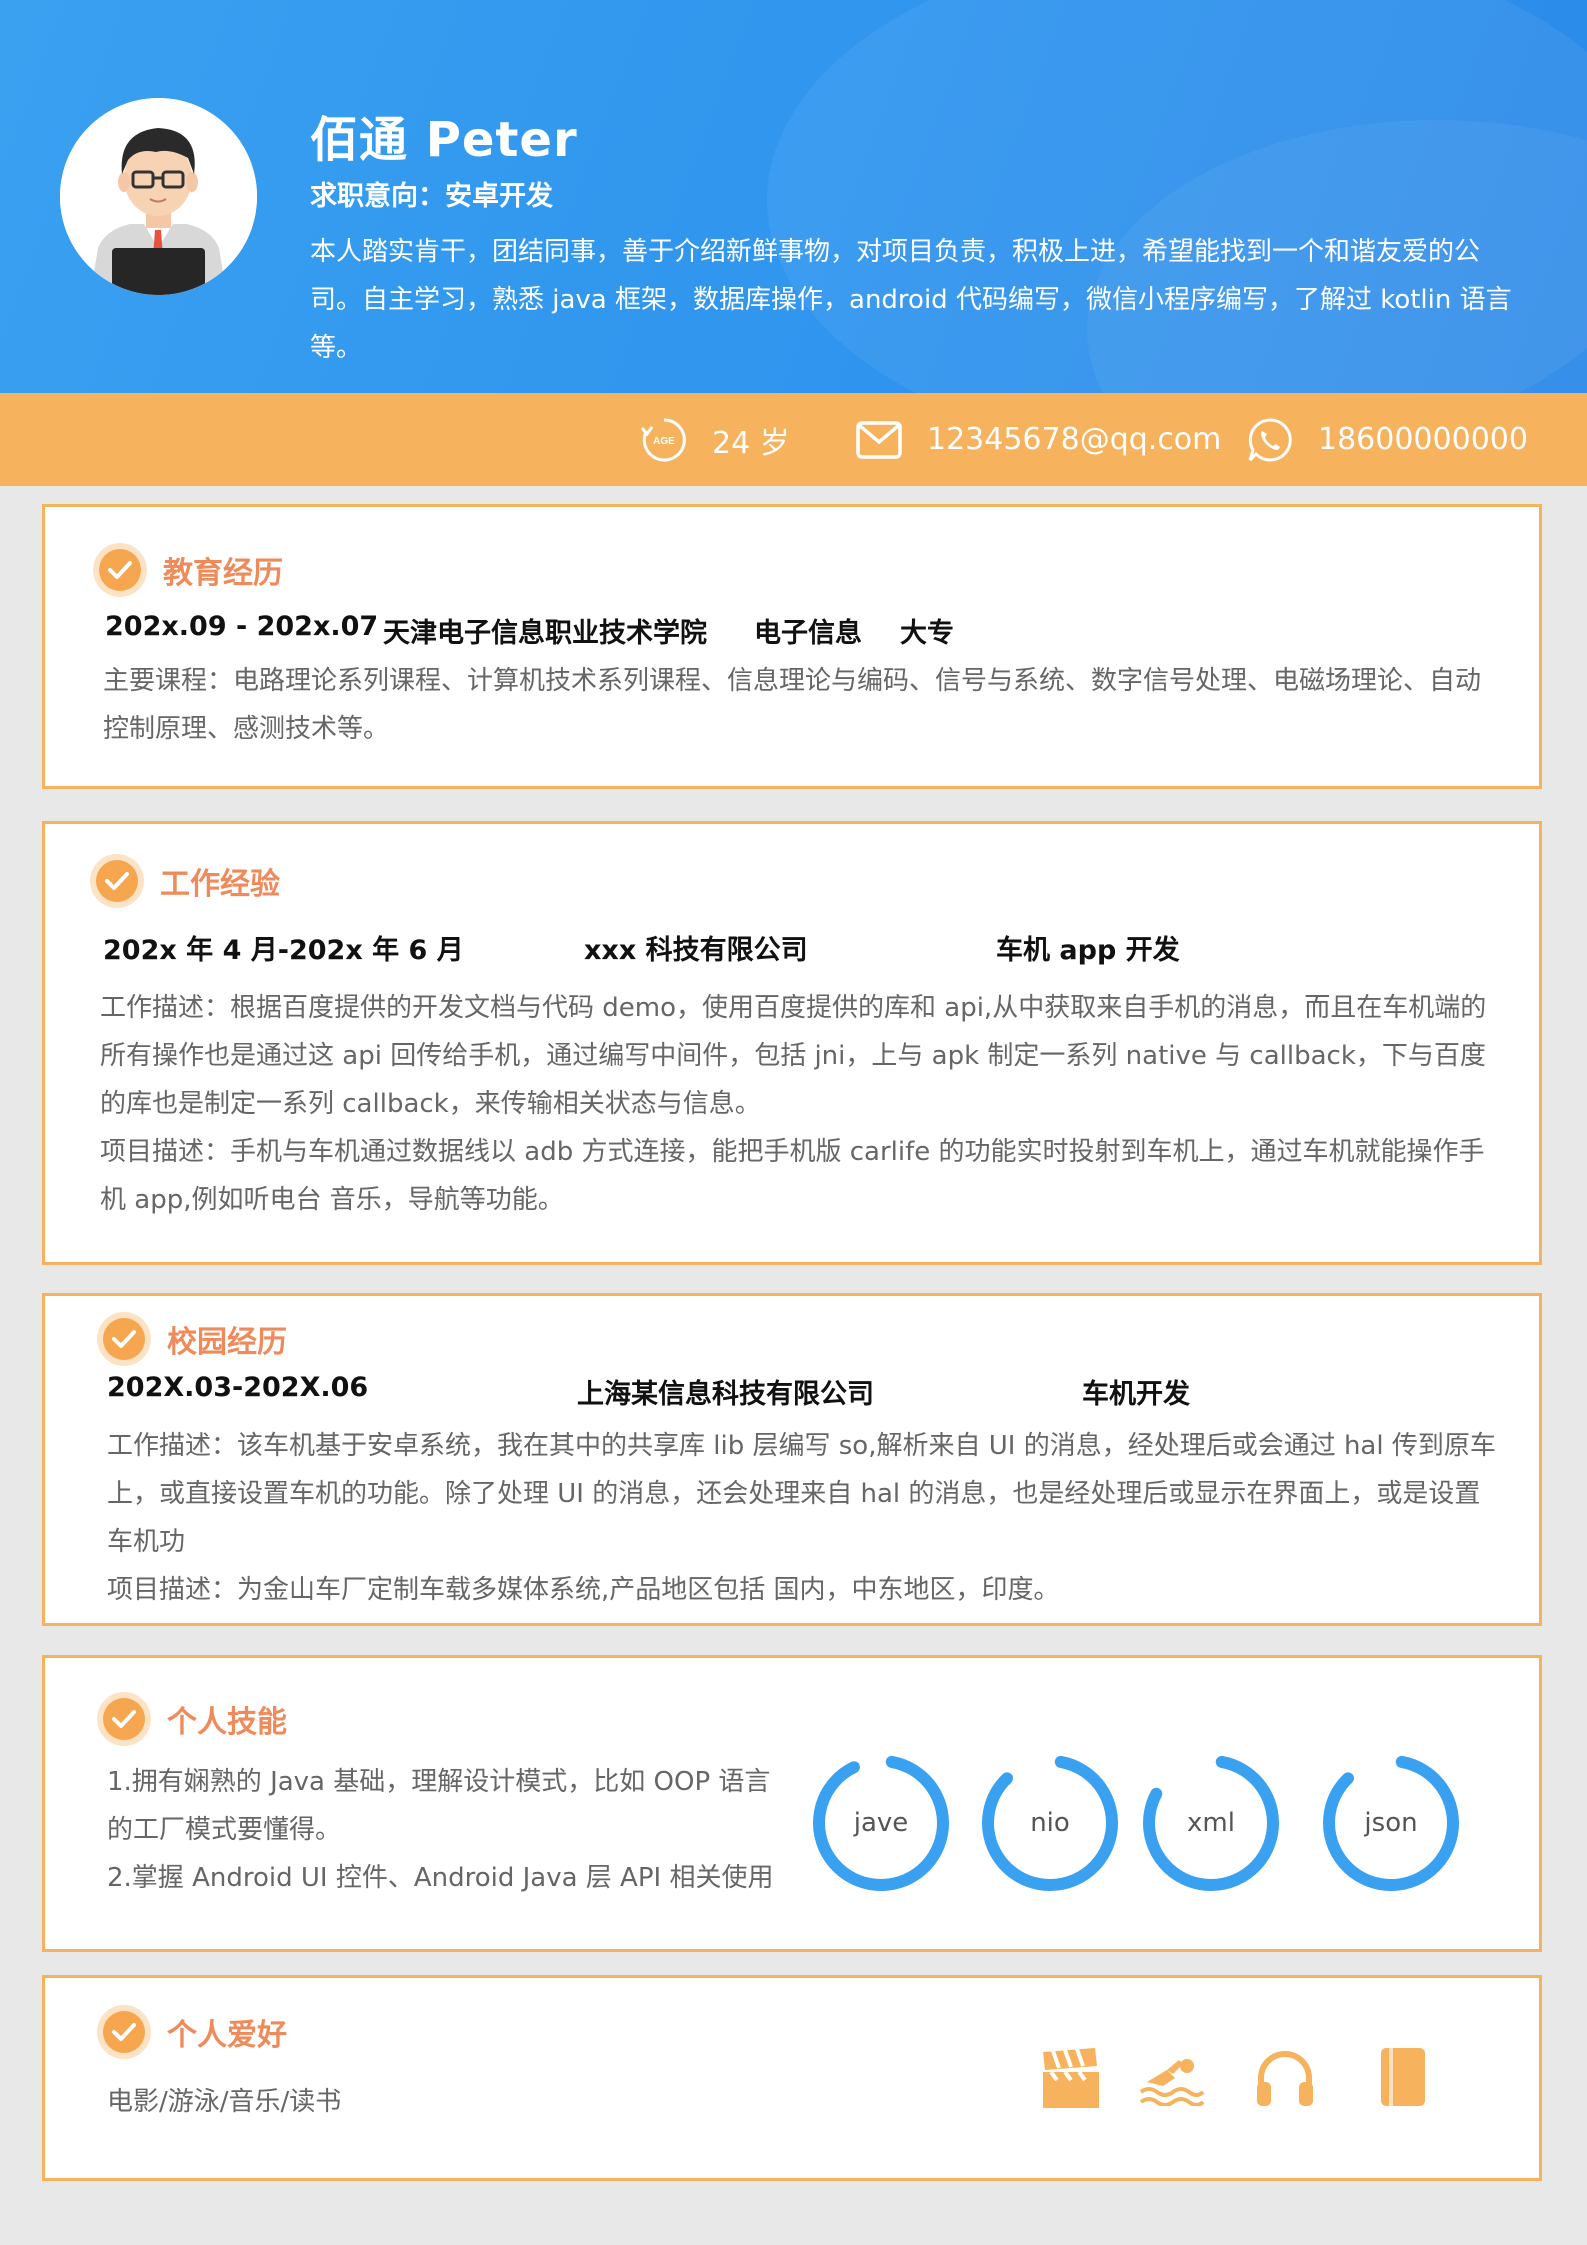  What do you see at coordinates (283, 950) in the screenshot?
I see `work-period: 202x 年 4 月-202x 年 6 月` at bounding box center [283, 950].